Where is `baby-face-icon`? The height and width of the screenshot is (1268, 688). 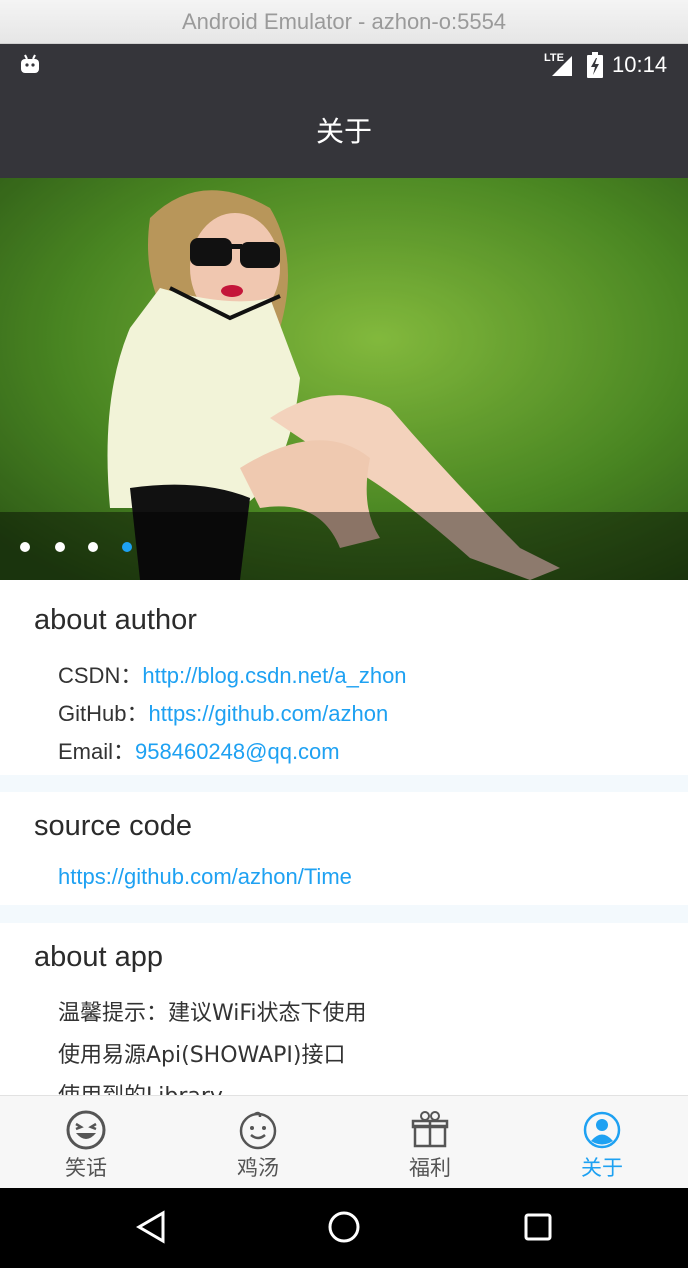 baby-face-icon is located at coordinates (258, 1130).